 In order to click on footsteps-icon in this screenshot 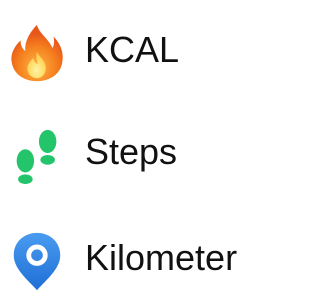, I will do `click(37, 155)`.